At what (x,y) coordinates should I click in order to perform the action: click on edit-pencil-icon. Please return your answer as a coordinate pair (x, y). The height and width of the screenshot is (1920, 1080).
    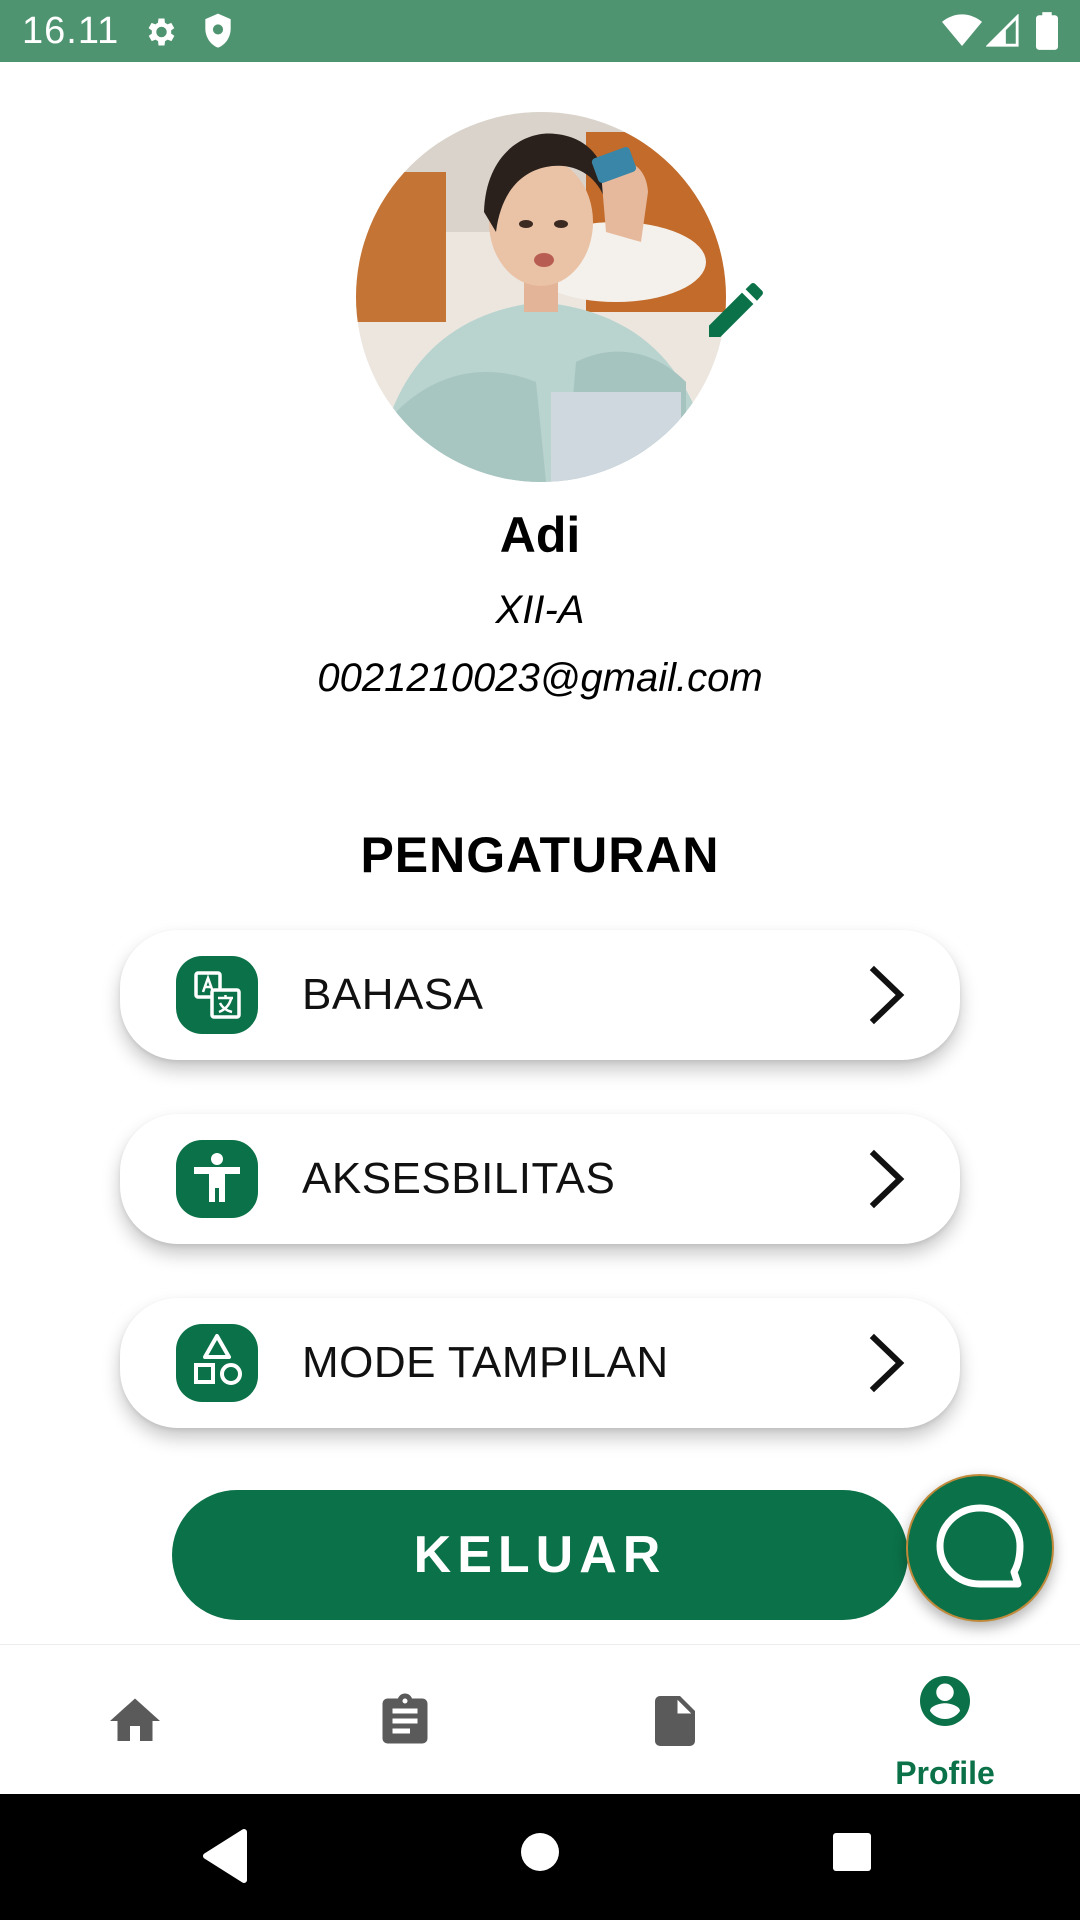
    Looking at the image, I should click on (736, 310).